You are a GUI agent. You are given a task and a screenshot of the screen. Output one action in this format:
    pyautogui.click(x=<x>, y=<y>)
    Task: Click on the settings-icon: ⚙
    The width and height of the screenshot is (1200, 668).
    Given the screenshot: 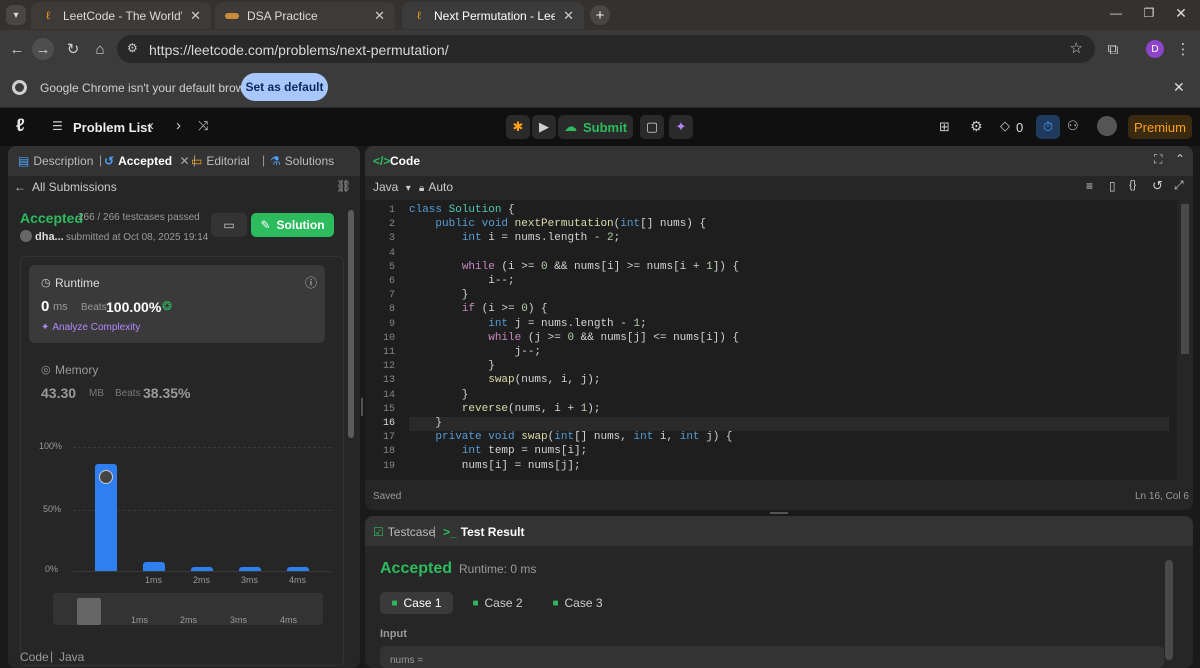 What is the action you would take?
    pyautogui.click(x=976, y=126)
    